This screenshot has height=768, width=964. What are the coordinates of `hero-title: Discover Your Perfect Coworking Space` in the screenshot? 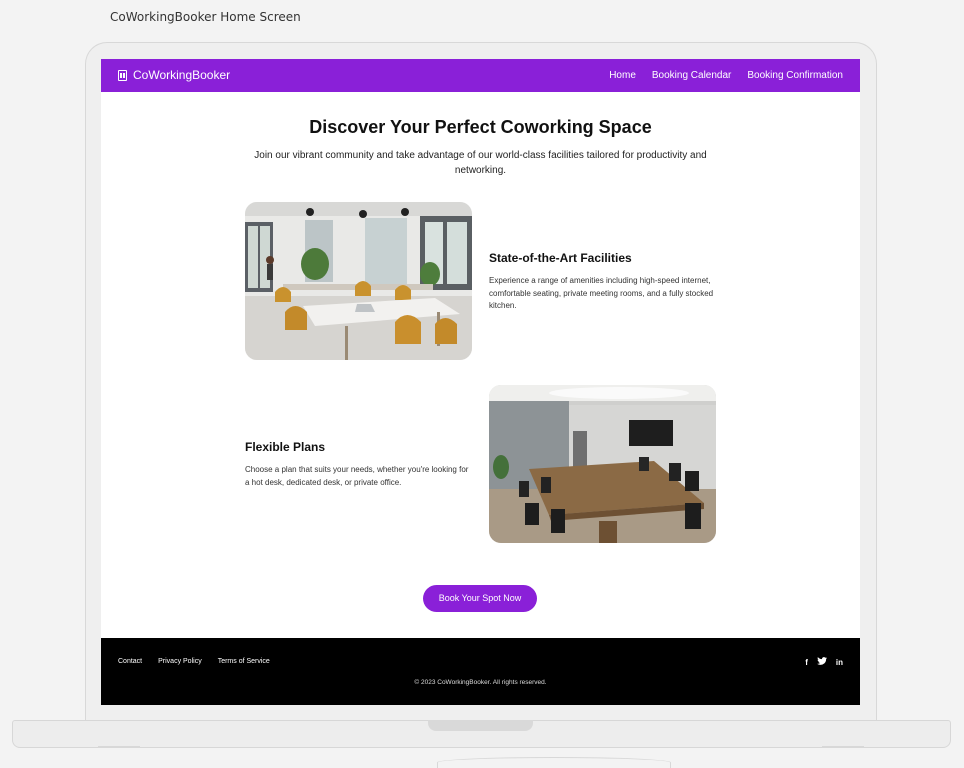 It's located at (480, 127).